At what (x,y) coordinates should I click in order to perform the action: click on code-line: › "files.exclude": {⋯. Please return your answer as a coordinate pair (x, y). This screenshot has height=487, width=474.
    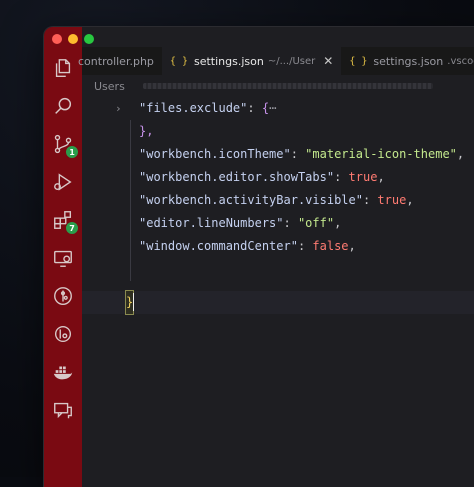
    Looking at the image, I should click on (278, 108).